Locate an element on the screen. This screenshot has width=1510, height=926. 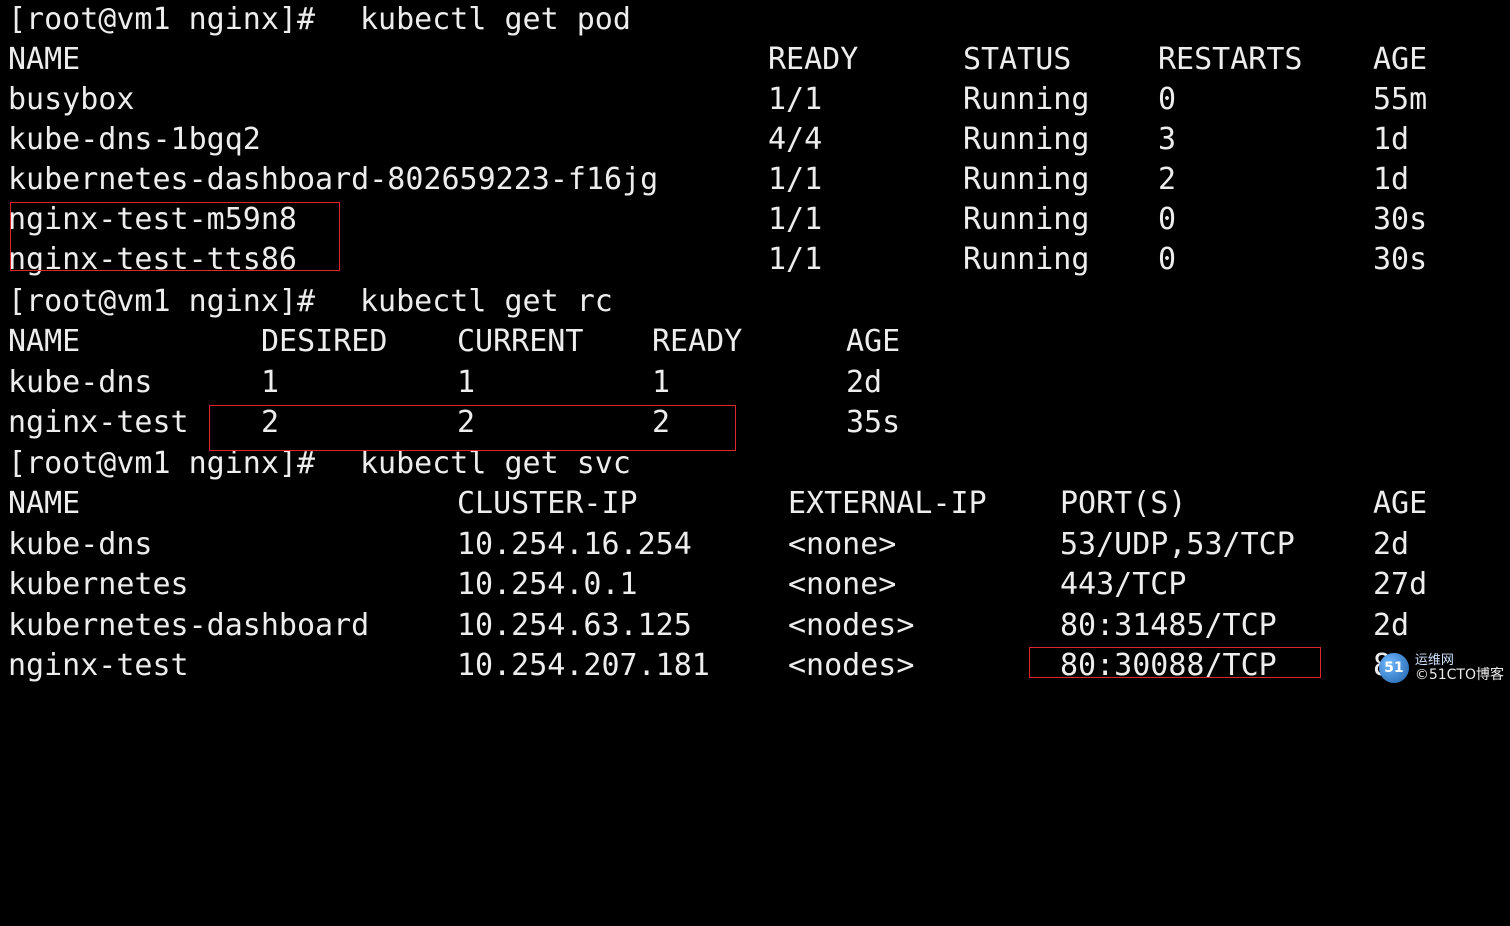
svc-header-row: NAME CLUSTER-IP EXTERNAL-IP PORT(S) AGE is located at coordinates (755, 504).